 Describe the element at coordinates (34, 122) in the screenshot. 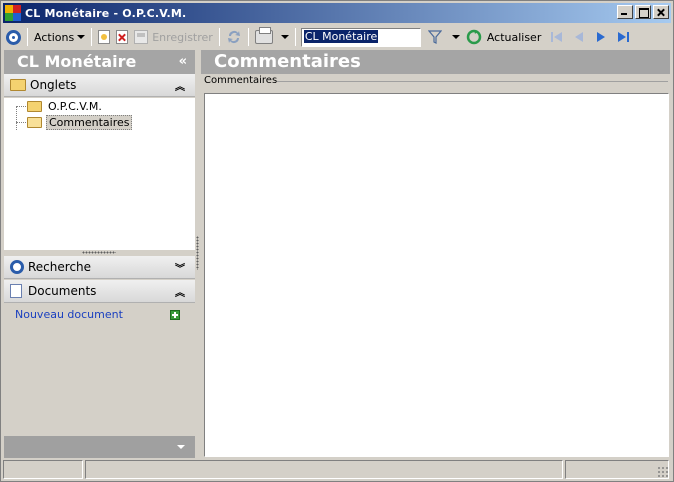

I see `open-folder-icon` at that location.